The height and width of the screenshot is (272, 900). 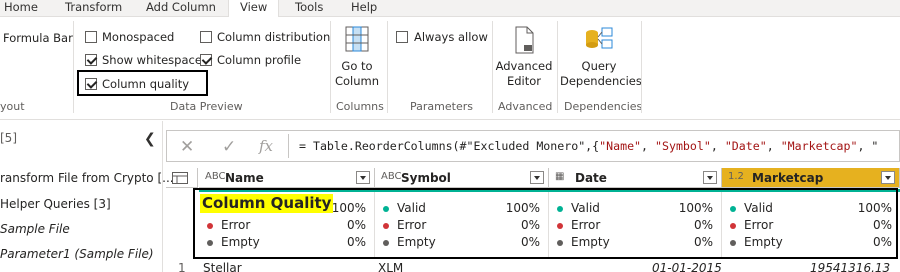 What do you see at coordinates (35, 229) in the screenshot?
I see `nav-item-sample-file: Sample File` at bounding box center [35, 229].